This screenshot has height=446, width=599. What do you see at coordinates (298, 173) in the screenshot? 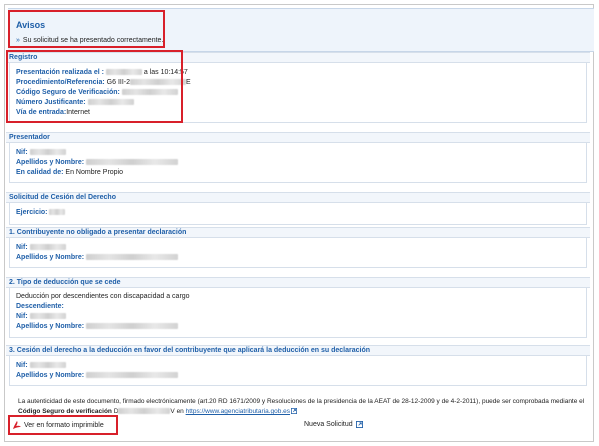
I see `row-calidad: En calidad de: En Nombre Propio` at bounding box center [298, 173].